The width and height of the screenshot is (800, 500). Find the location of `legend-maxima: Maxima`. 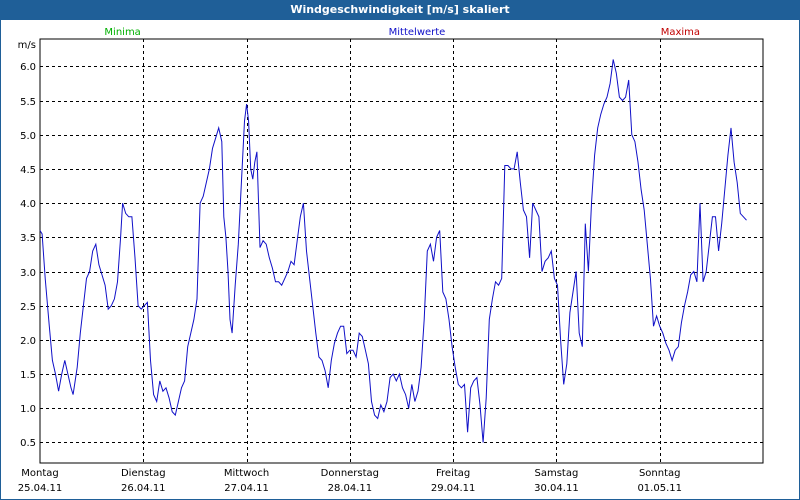

legend-maxima: Maxima is located at coordinates (680, 32).